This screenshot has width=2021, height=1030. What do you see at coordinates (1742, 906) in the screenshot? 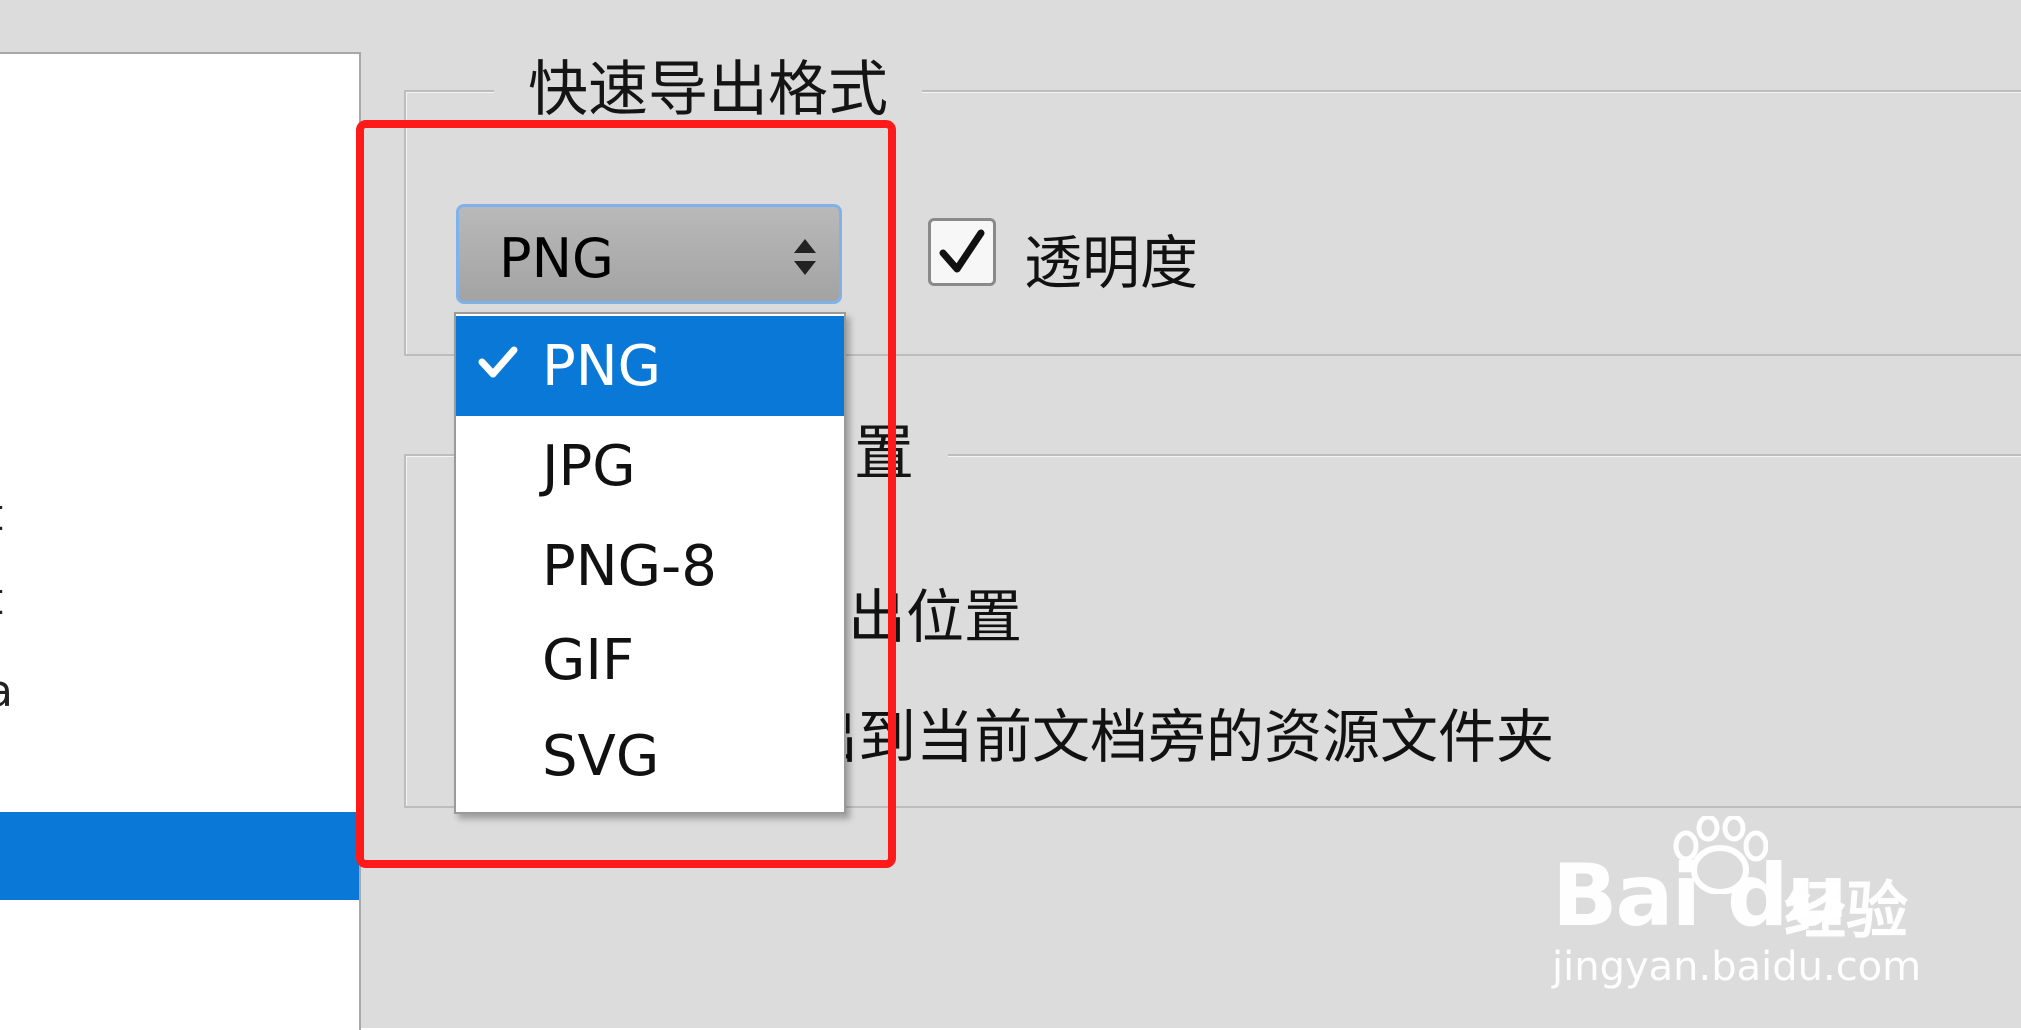
I see `baidu-jingyan-watermark: Bai du 经验 jingyan.baidu.com` at bounding box center [1742, 906].